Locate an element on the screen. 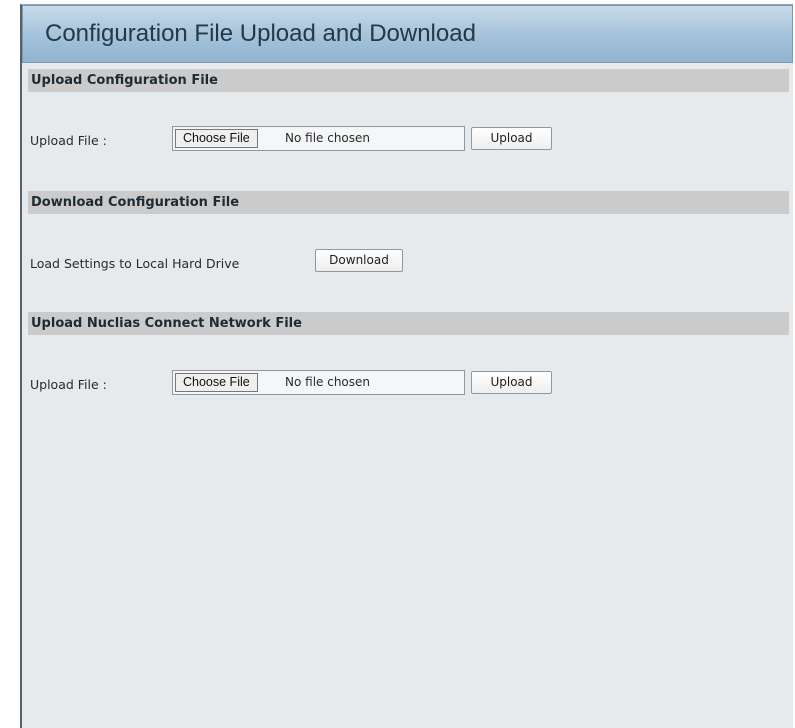 Image resolution: width=795 pixels, height=728 pixels. upload-config-header: Upload Configuration File is located at coordinates (408, 80).